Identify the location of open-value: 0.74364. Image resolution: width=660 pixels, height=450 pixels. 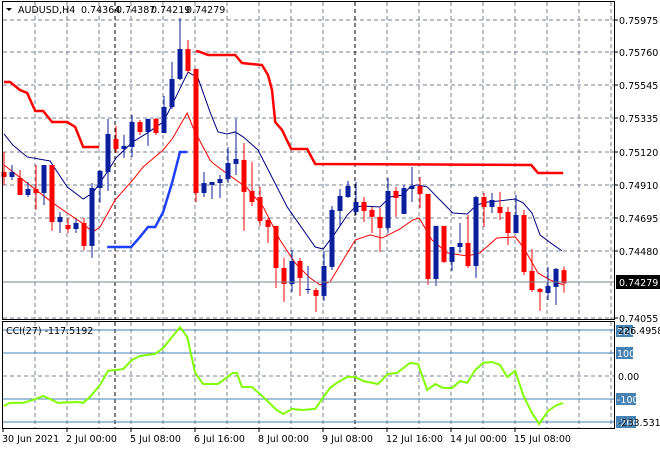
(100, 10).